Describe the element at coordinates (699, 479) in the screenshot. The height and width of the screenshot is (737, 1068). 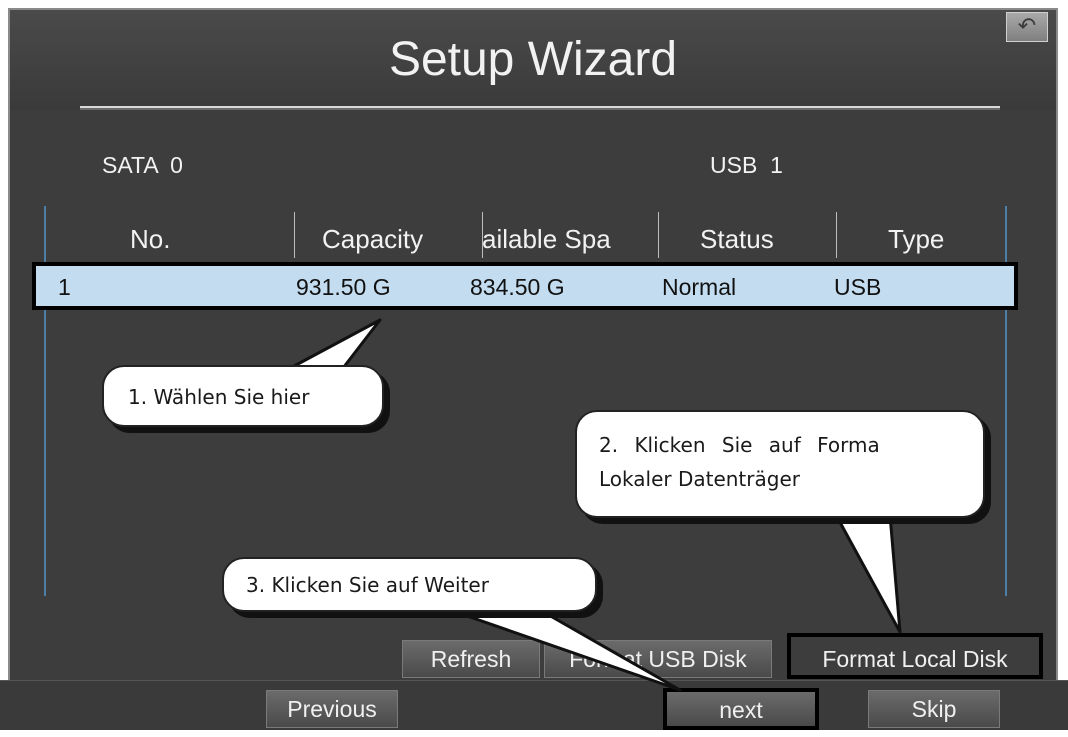
I see `callout-step-2-line-2: Lokaler Datenträger` at that location.